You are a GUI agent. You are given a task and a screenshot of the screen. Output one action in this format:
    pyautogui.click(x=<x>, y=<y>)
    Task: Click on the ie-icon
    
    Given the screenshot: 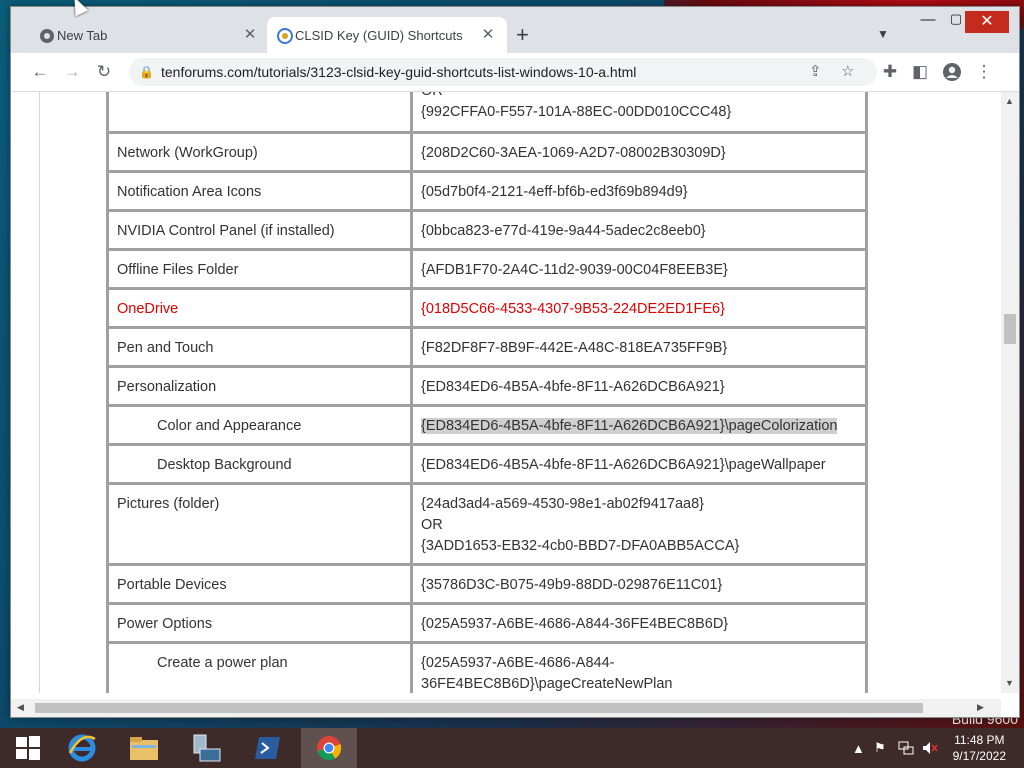 What is the action you would take?
    pyautogui.click(x=82, y=748)
    